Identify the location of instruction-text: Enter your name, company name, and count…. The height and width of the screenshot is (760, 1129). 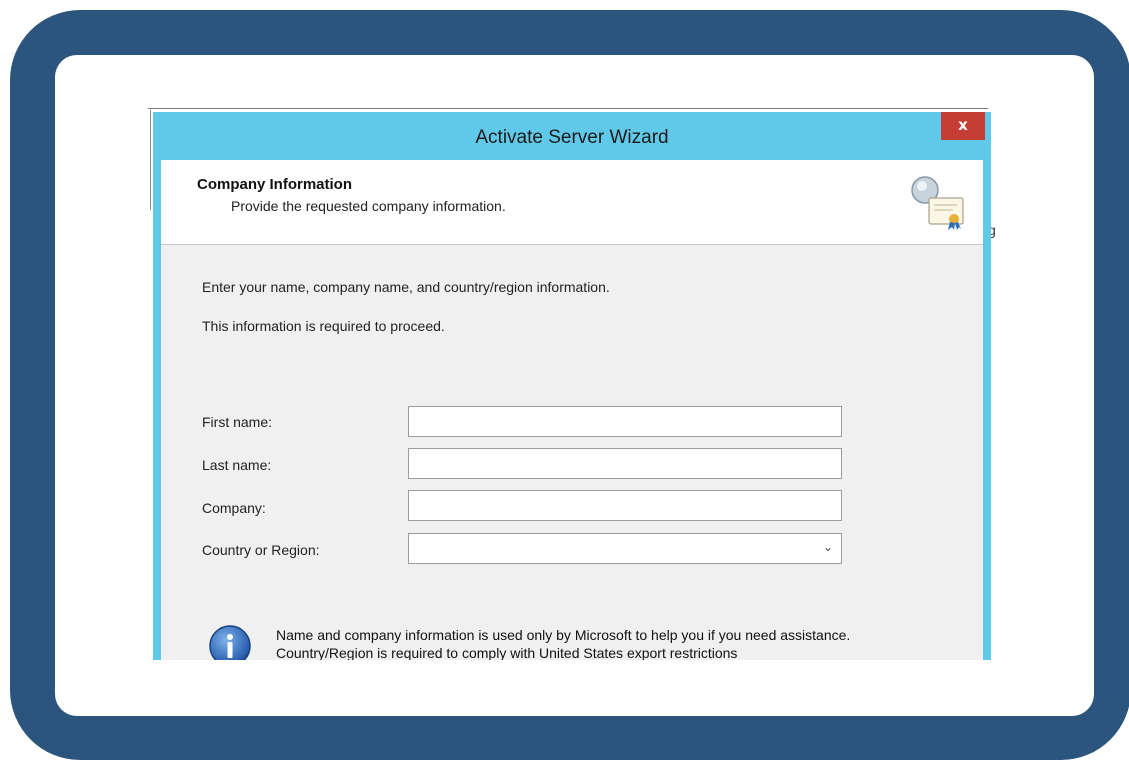
(406, 287).